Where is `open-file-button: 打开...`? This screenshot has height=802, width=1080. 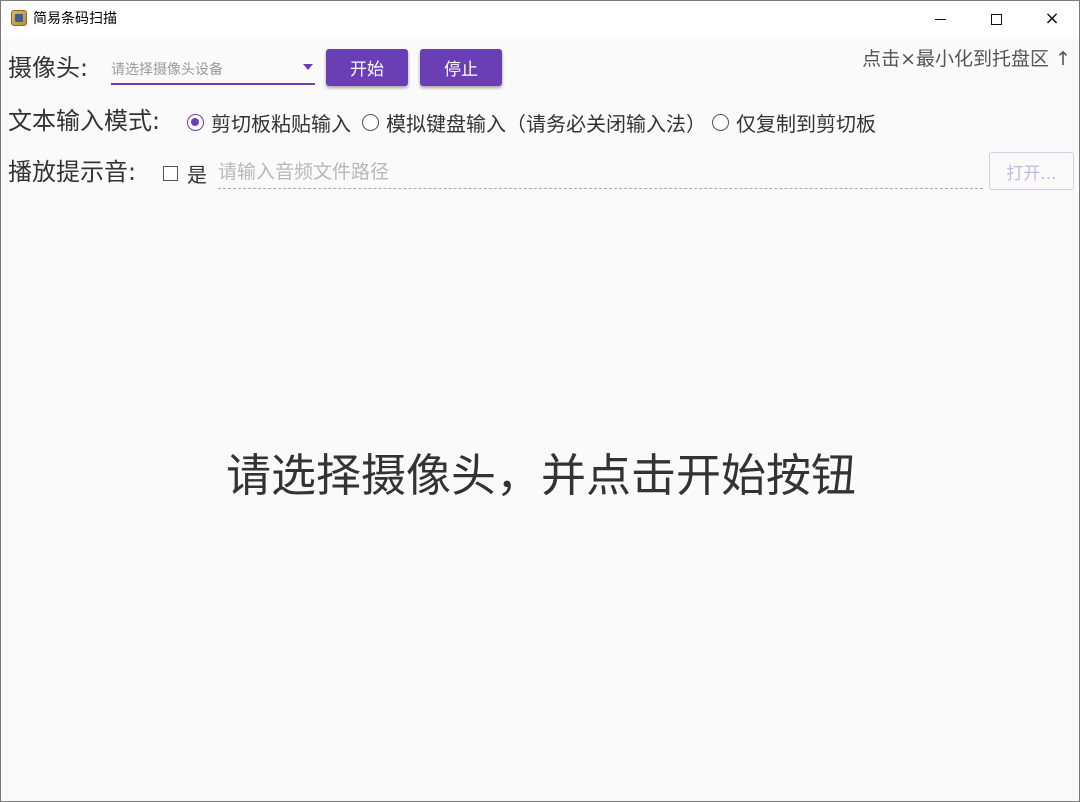 open-file-button: 打开... is located at coordinates (1031, 171).